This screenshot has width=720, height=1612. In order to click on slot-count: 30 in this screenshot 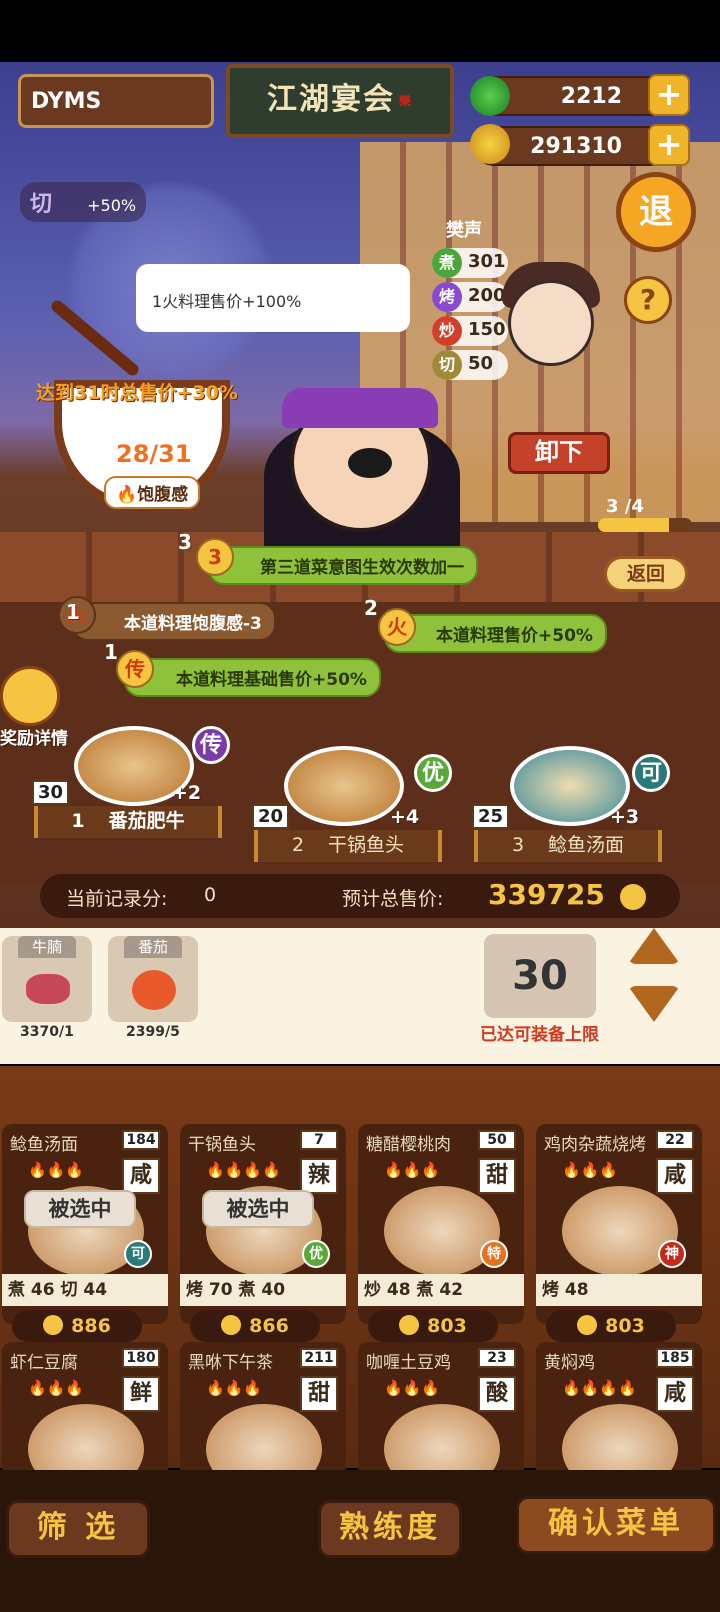, I will do `click(51, 792)`.